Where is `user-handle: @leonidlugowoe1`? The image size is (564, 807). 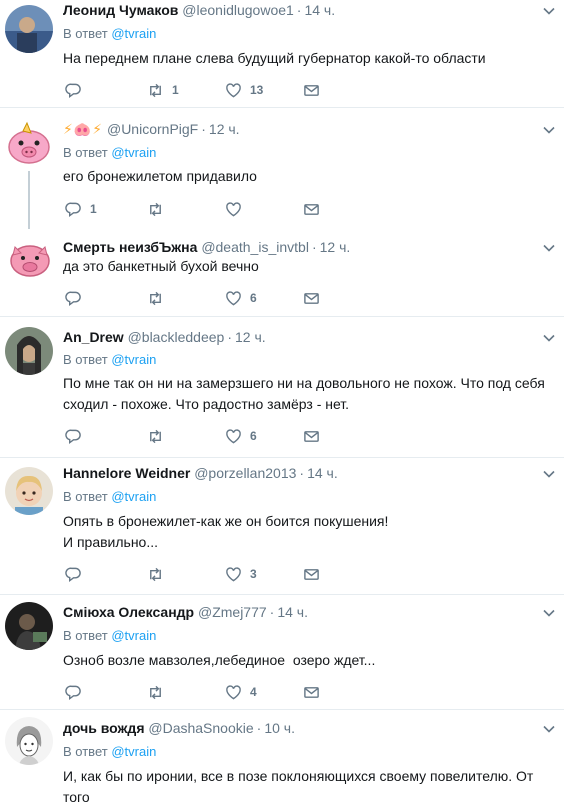 user-handle: @leonidlugowoe1 is located at coordinates (238, 10).